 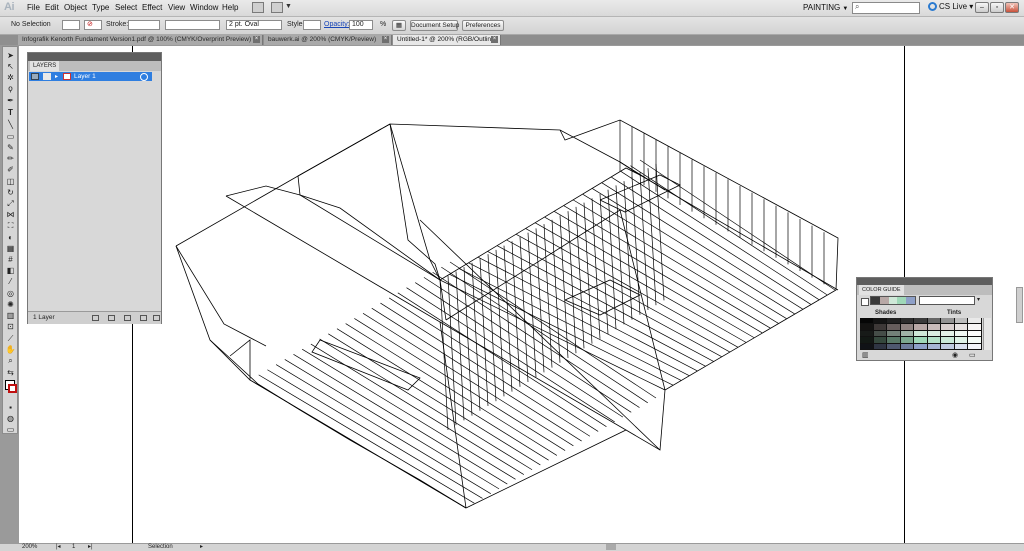 What do you see at coordinates (893, 300) in the screenshot?
I see `harmony-colors-strip` at bounding box center [893, 300].